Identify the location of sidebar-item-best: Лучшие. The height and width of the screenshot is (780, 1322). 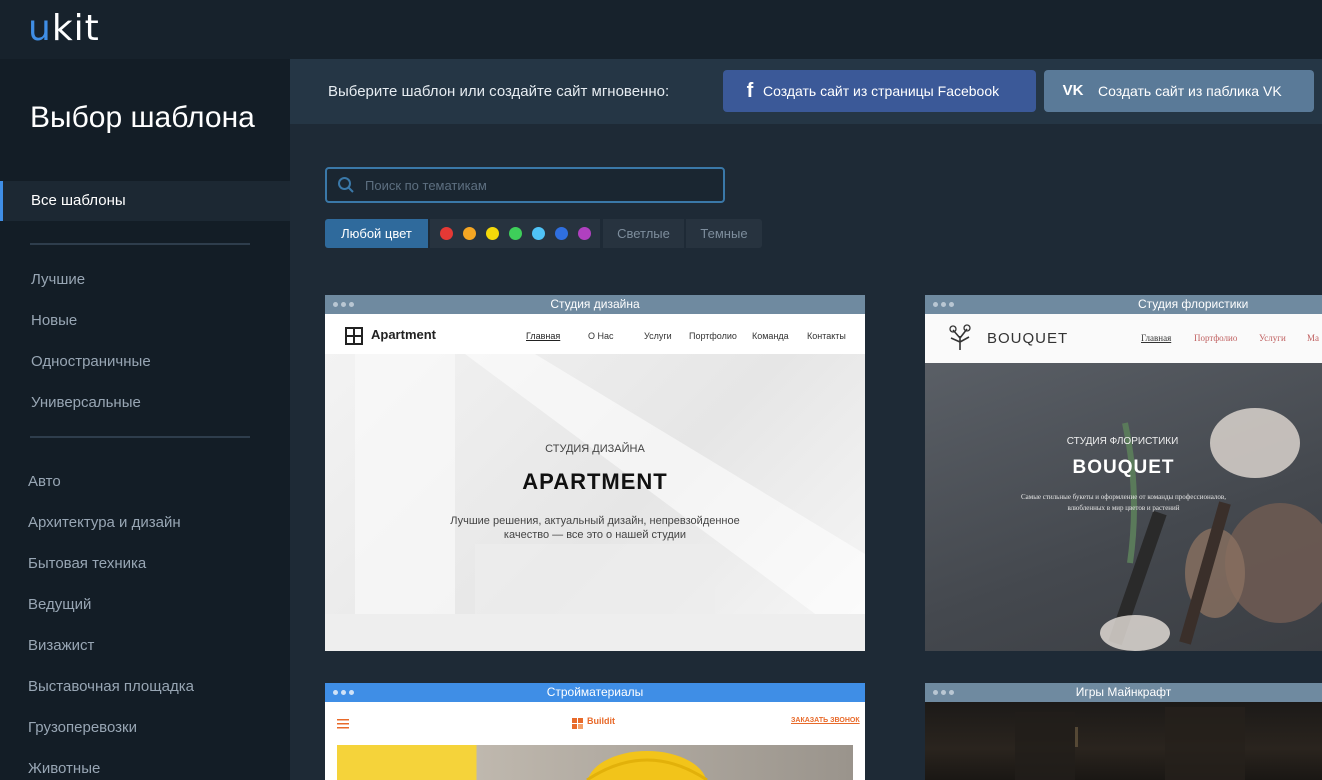
(58, 279).